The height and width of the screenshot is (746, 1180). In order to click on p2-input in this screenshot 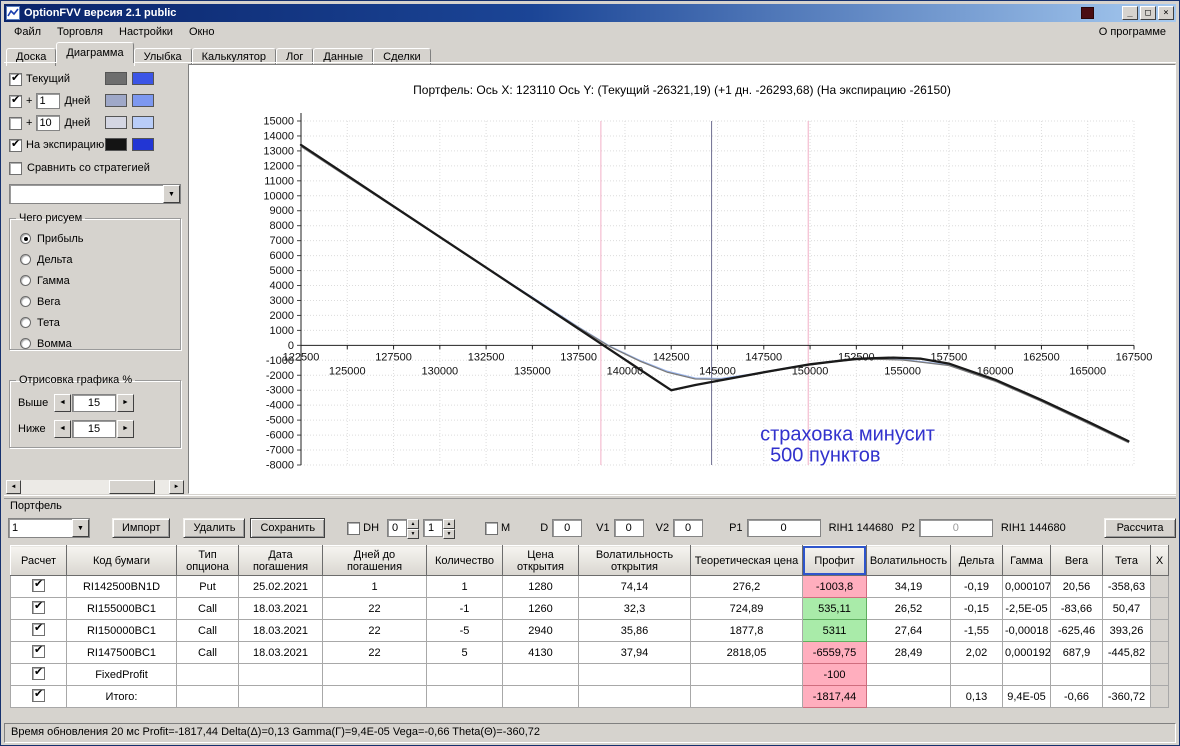, I will do `click(955, 528)`.